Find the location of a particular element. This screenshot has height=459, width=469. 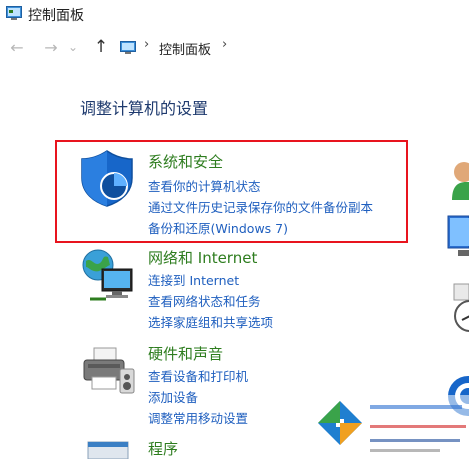

page-title: 调整计算机的设置 is located at coordinates (144, 108).